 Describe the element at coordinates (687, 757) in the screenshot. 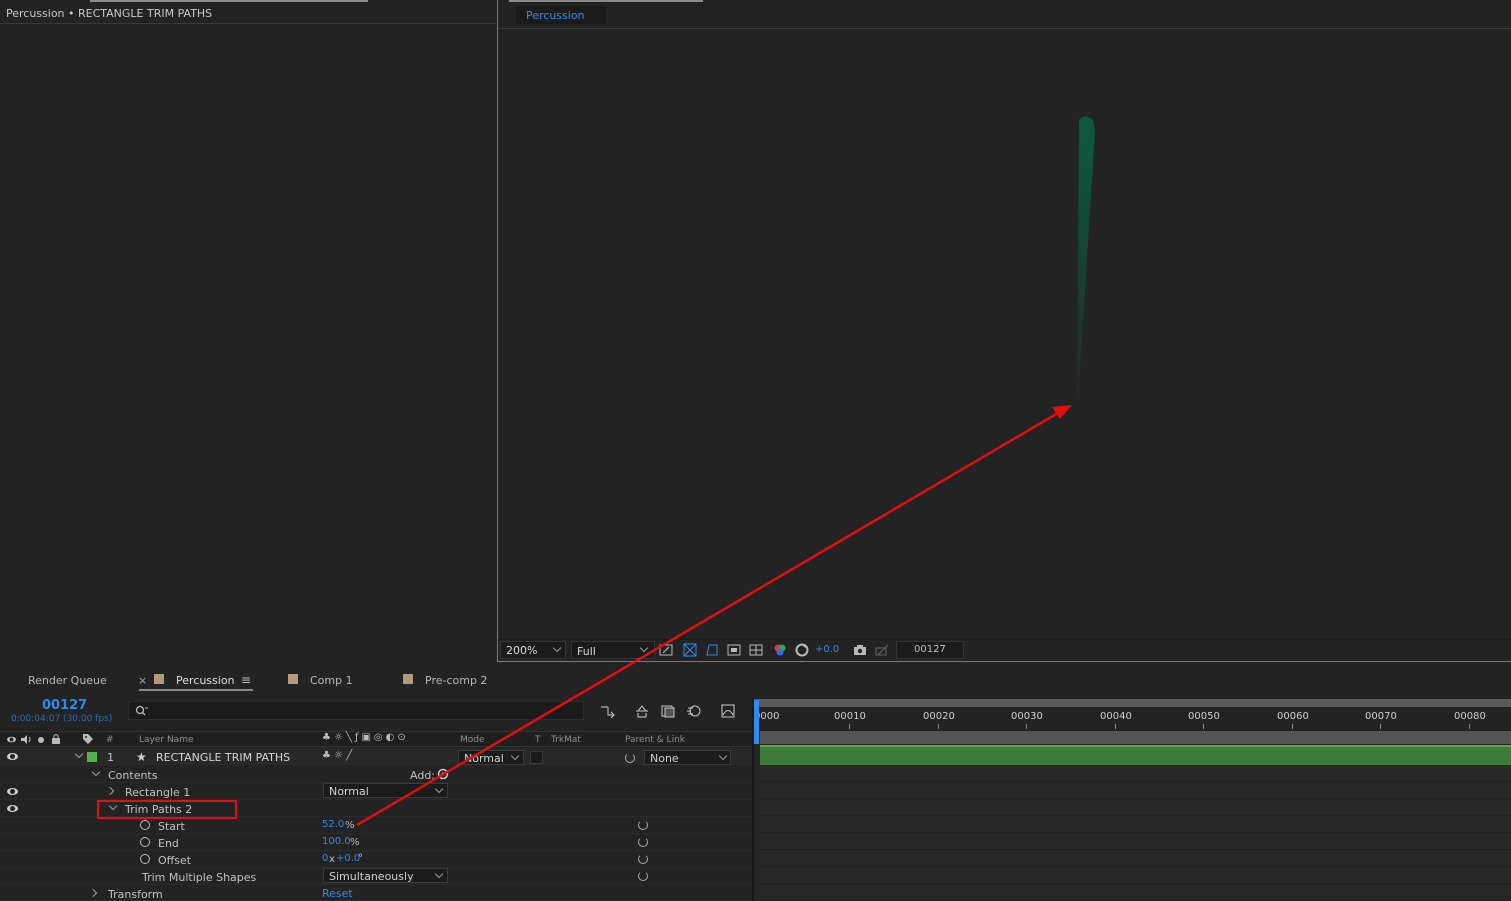

I see `parent-dropdown: None` at that location.